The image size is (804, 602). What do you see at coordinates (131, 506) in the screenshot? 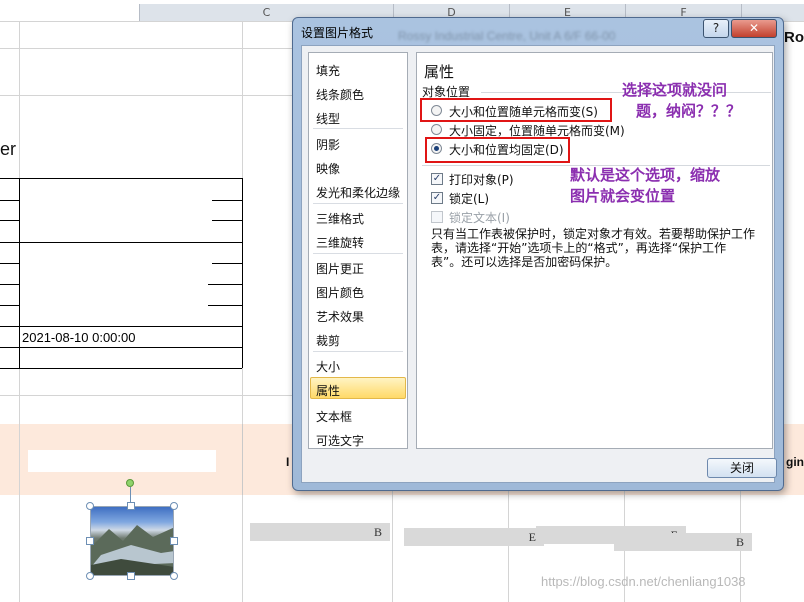
I see `resize-handle-top` at bounding box center [131, 506].